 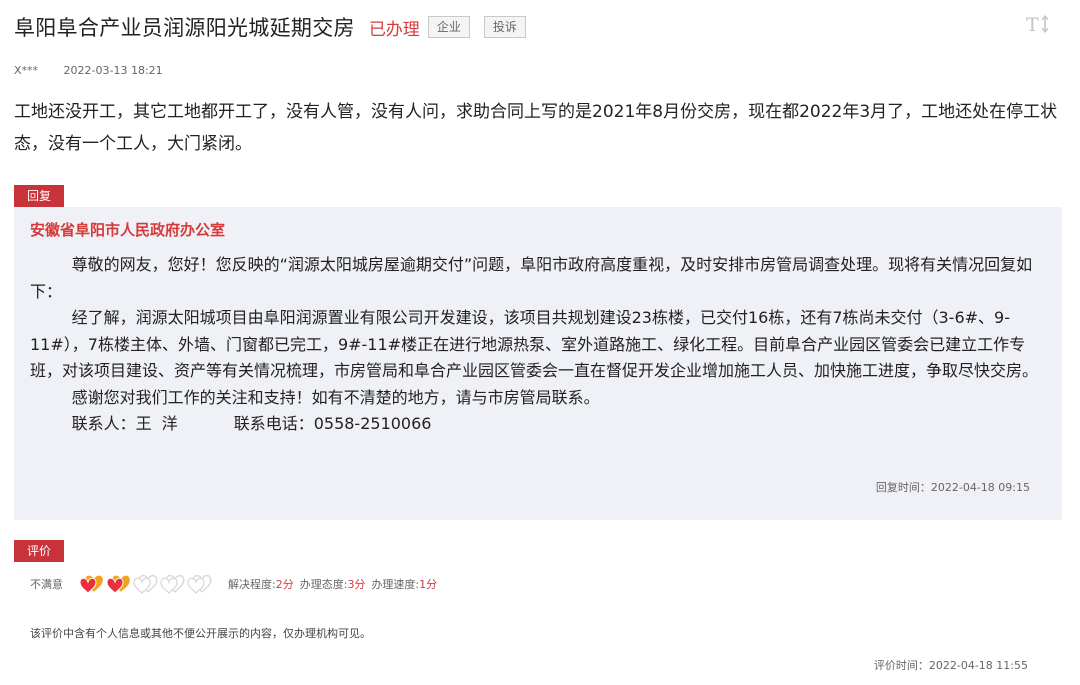 I want to click on evaluation-label: 评价, so click(x=39, y=551).